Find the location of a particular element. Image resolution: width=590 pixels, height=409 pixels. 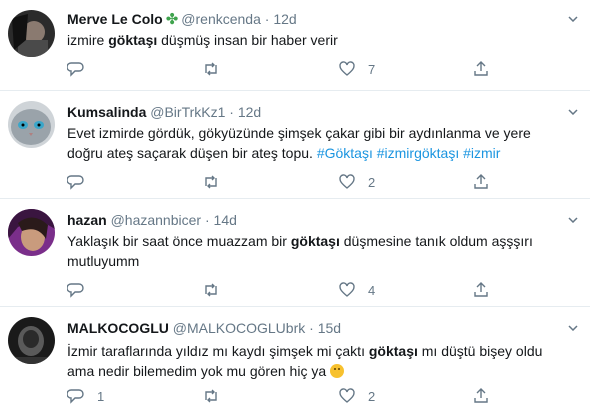

display-name: Kumsalinda is located at coordinates (106, 112).